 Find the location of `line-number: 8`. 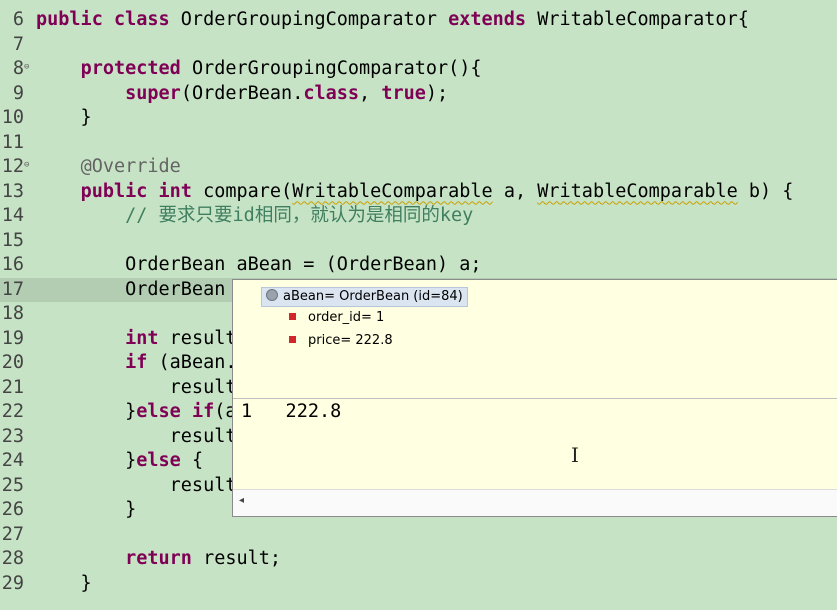

line-number: 8 is located at coordinates (18, 68).